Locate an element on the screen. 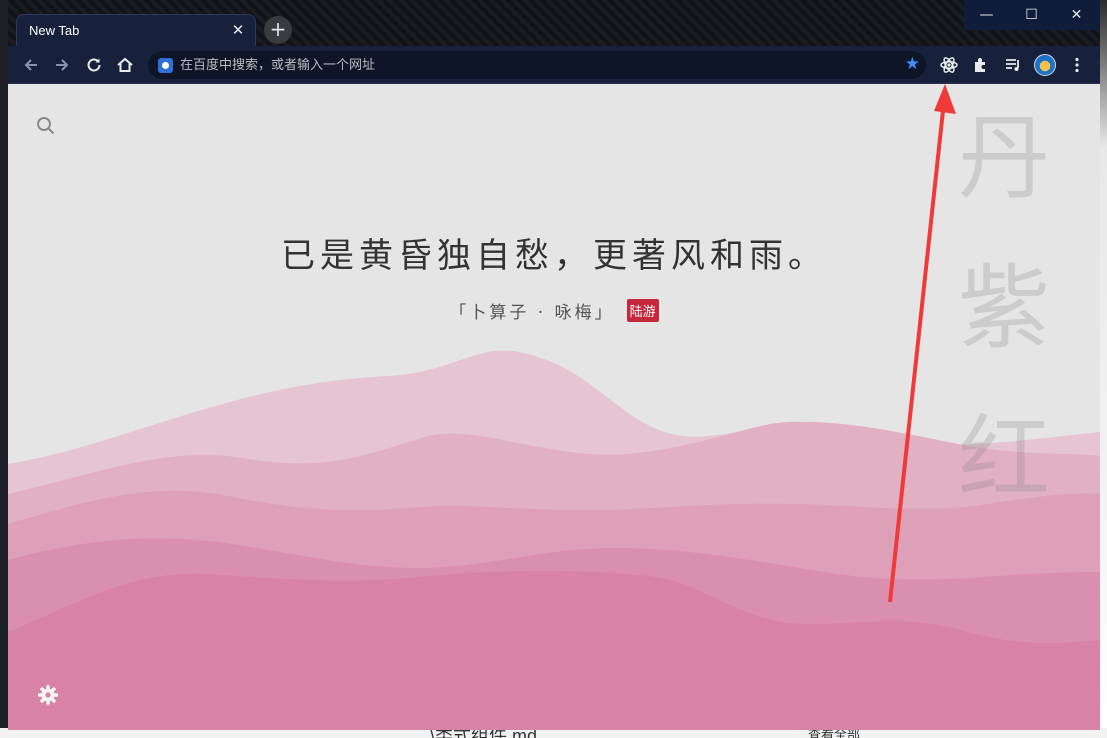 The image size is (1107, 738). annotation-arrow-overlay is located at coordinates (922, 343).